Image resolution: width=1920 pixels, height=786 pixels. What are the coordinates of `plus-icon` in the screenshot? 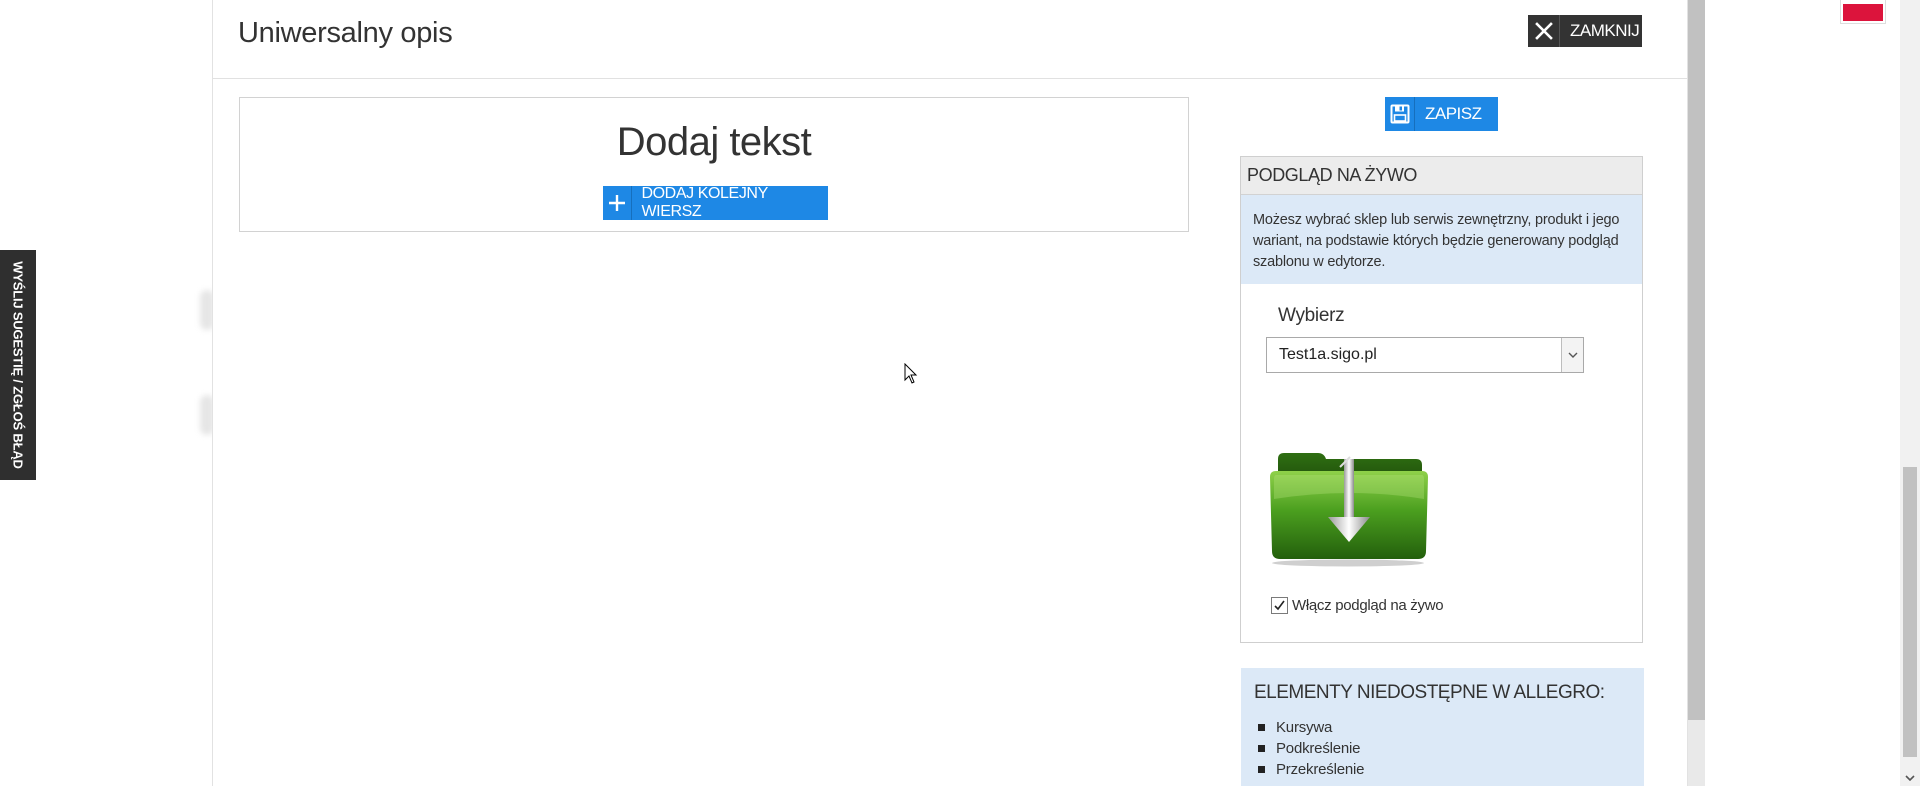 It's located at (618, 203).